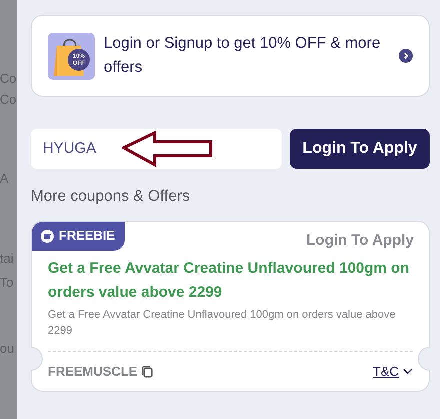 This screenshot has width=440, height=419. I want to click on chevron-right-icon, so click(406, 56).